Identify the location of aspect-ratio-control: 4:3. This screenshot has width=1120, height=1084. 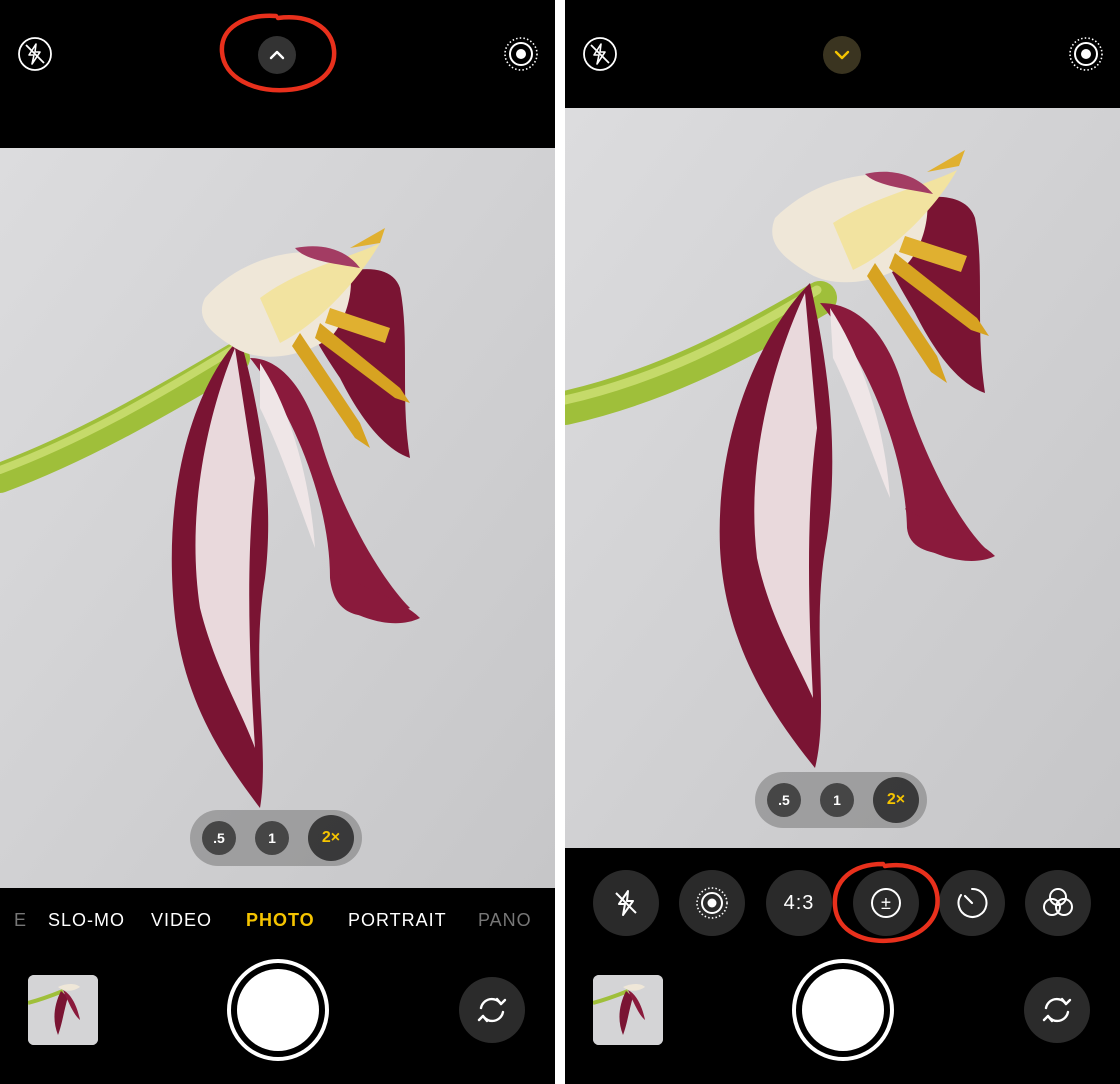
(799, 903).